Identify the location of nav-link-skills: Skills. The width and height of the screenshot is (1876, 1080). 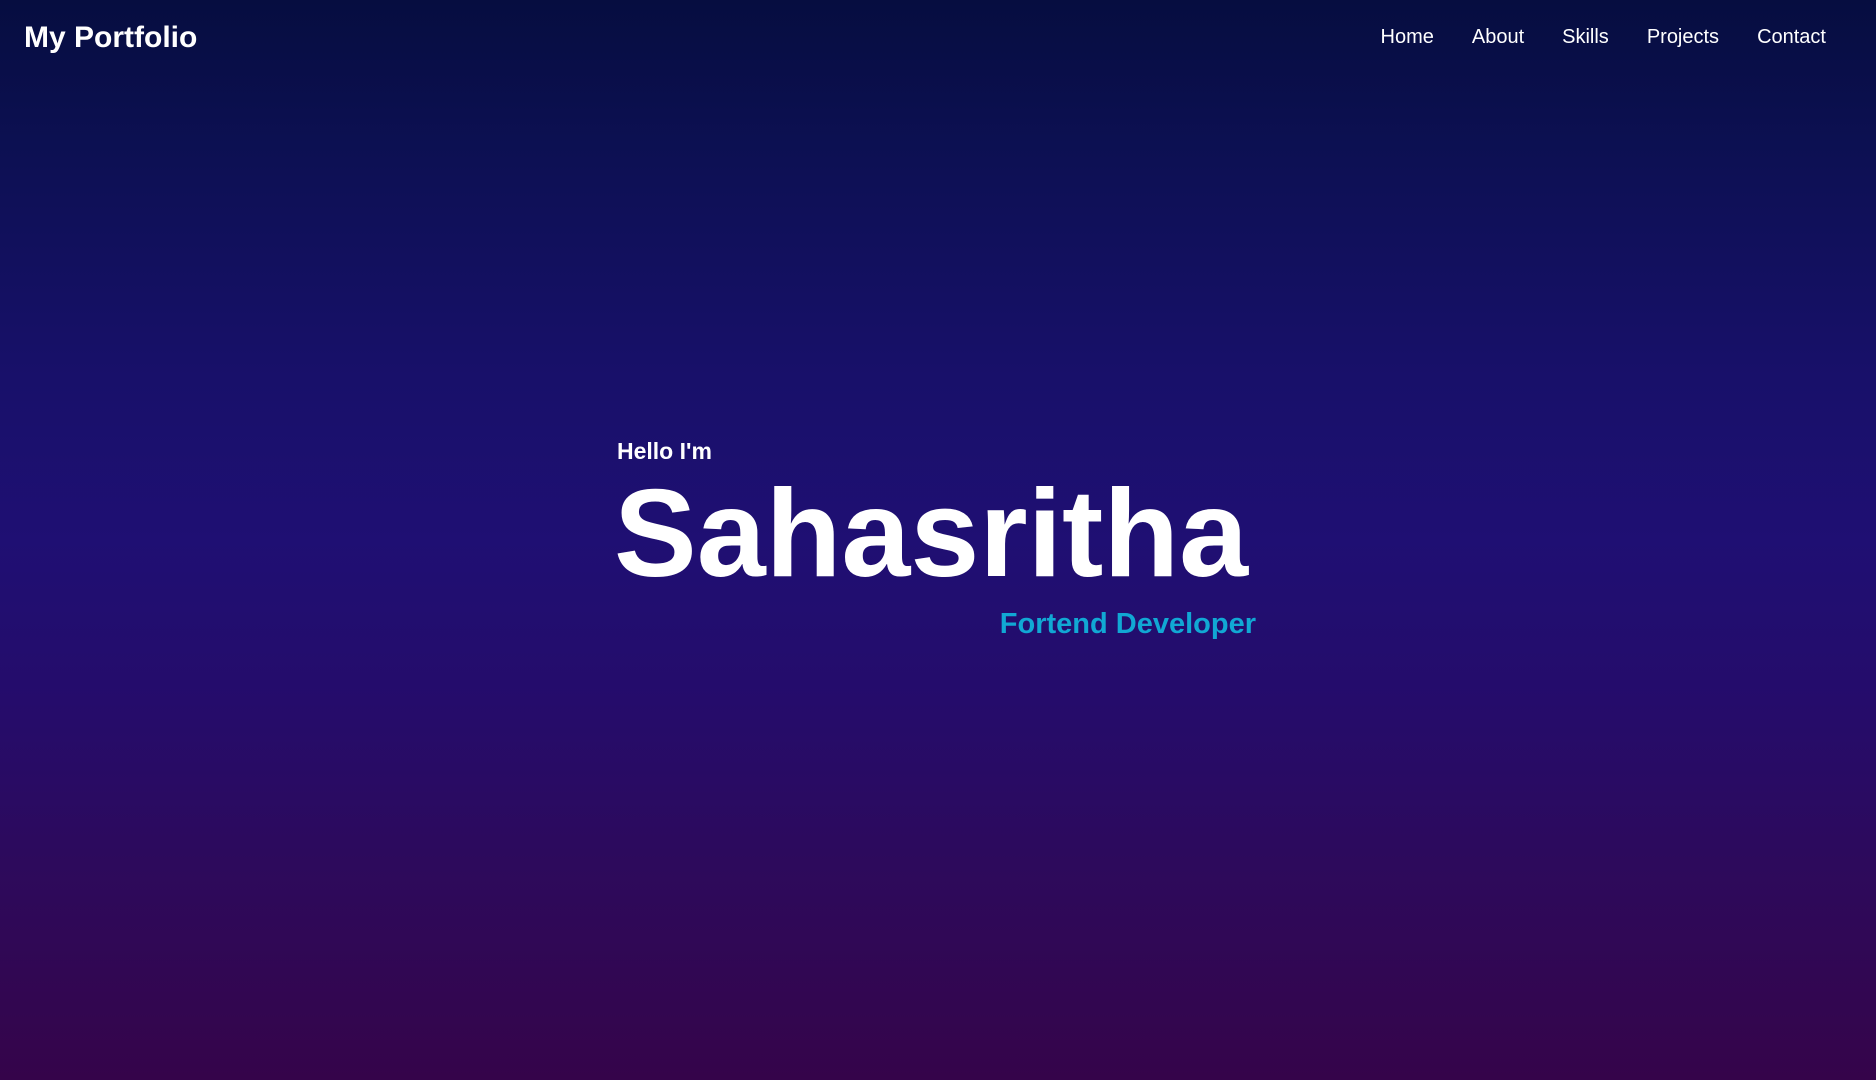
(1585, 37).